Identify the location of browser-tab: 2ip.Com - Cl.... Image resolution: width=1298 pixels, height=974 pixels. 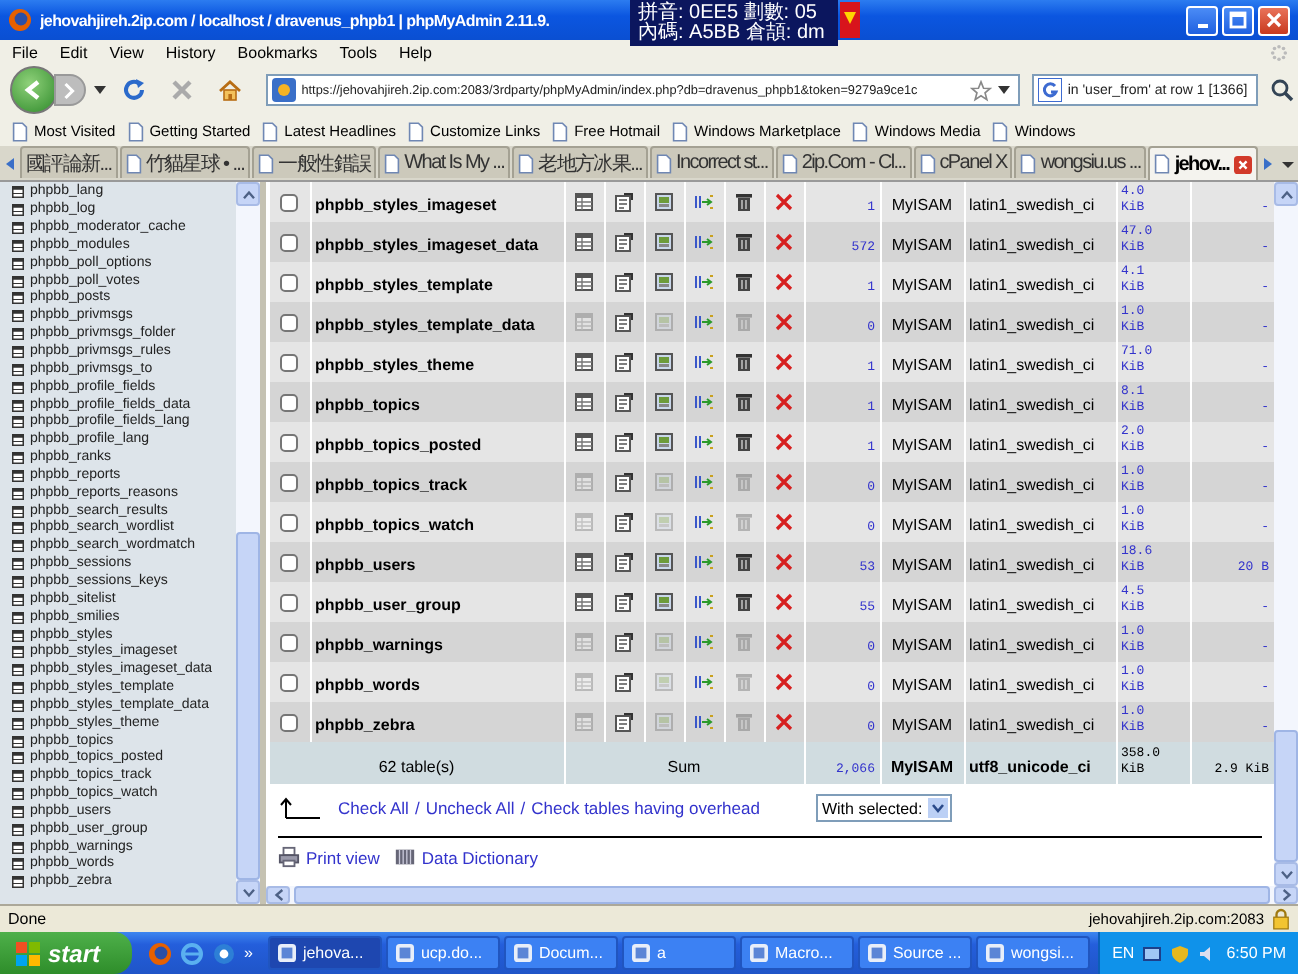
(843, 162).